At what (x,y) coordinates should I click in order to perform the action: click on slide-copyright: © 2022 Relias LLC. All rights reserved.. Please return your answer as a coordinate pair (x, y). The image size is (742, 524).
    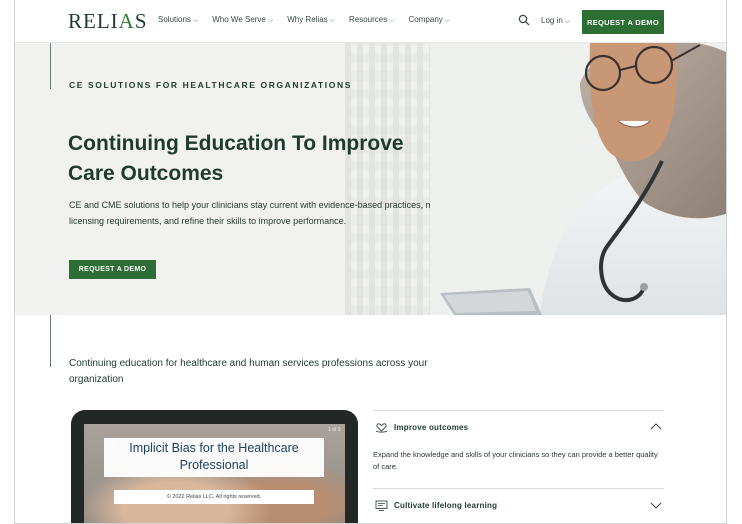
    Looking at the image, I should click on (214, 497).